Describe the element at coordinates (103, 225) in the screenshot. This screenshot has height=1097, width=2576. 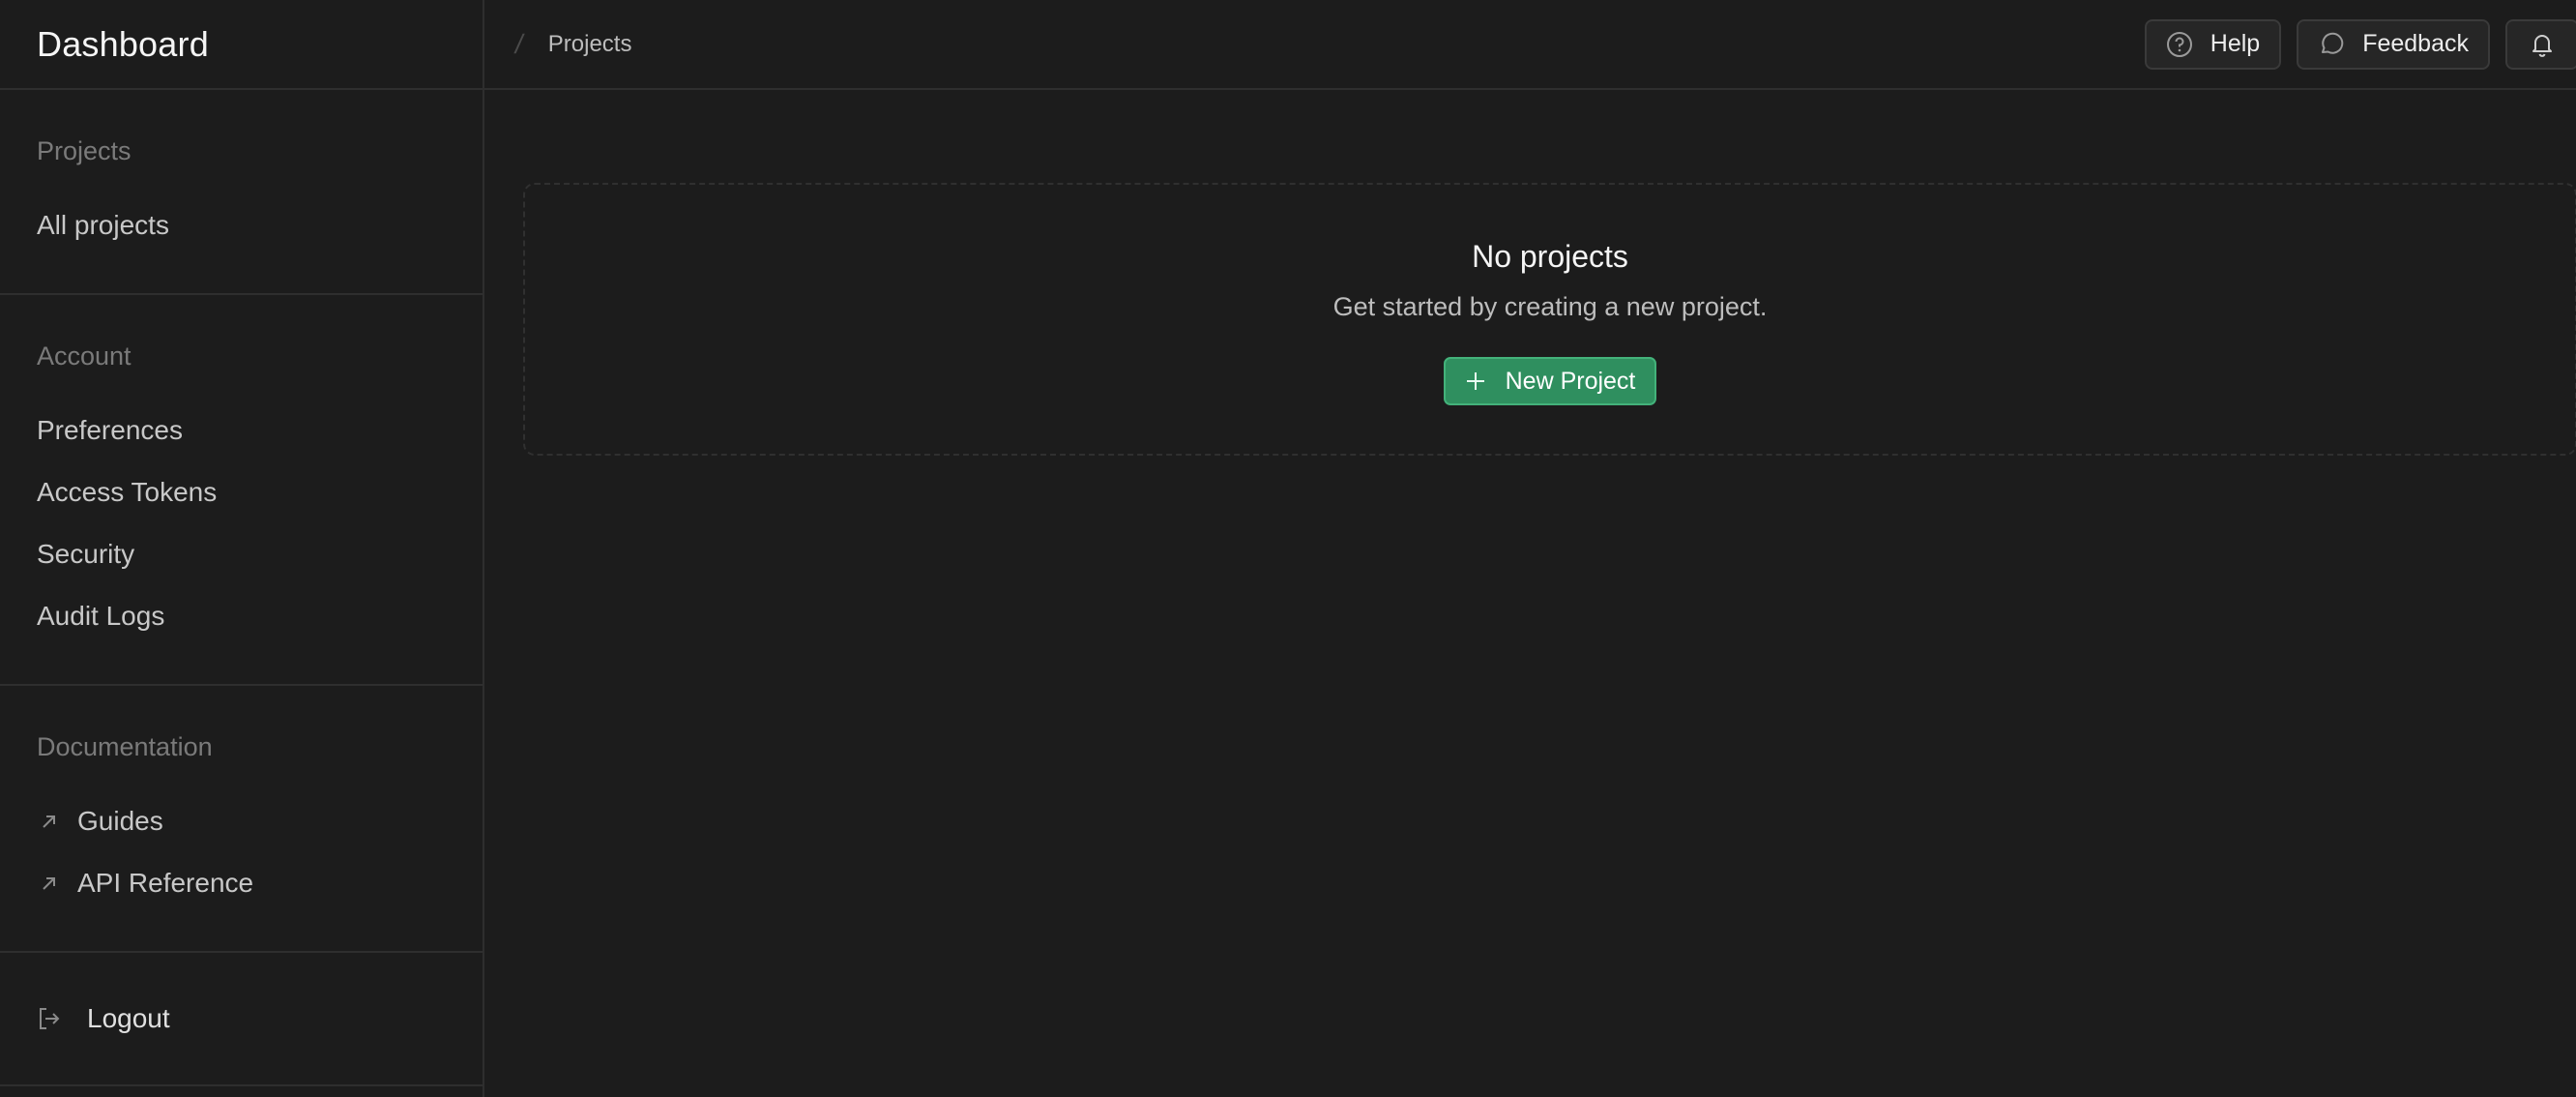
I see `sidebar-item-label: All projects` at that location.